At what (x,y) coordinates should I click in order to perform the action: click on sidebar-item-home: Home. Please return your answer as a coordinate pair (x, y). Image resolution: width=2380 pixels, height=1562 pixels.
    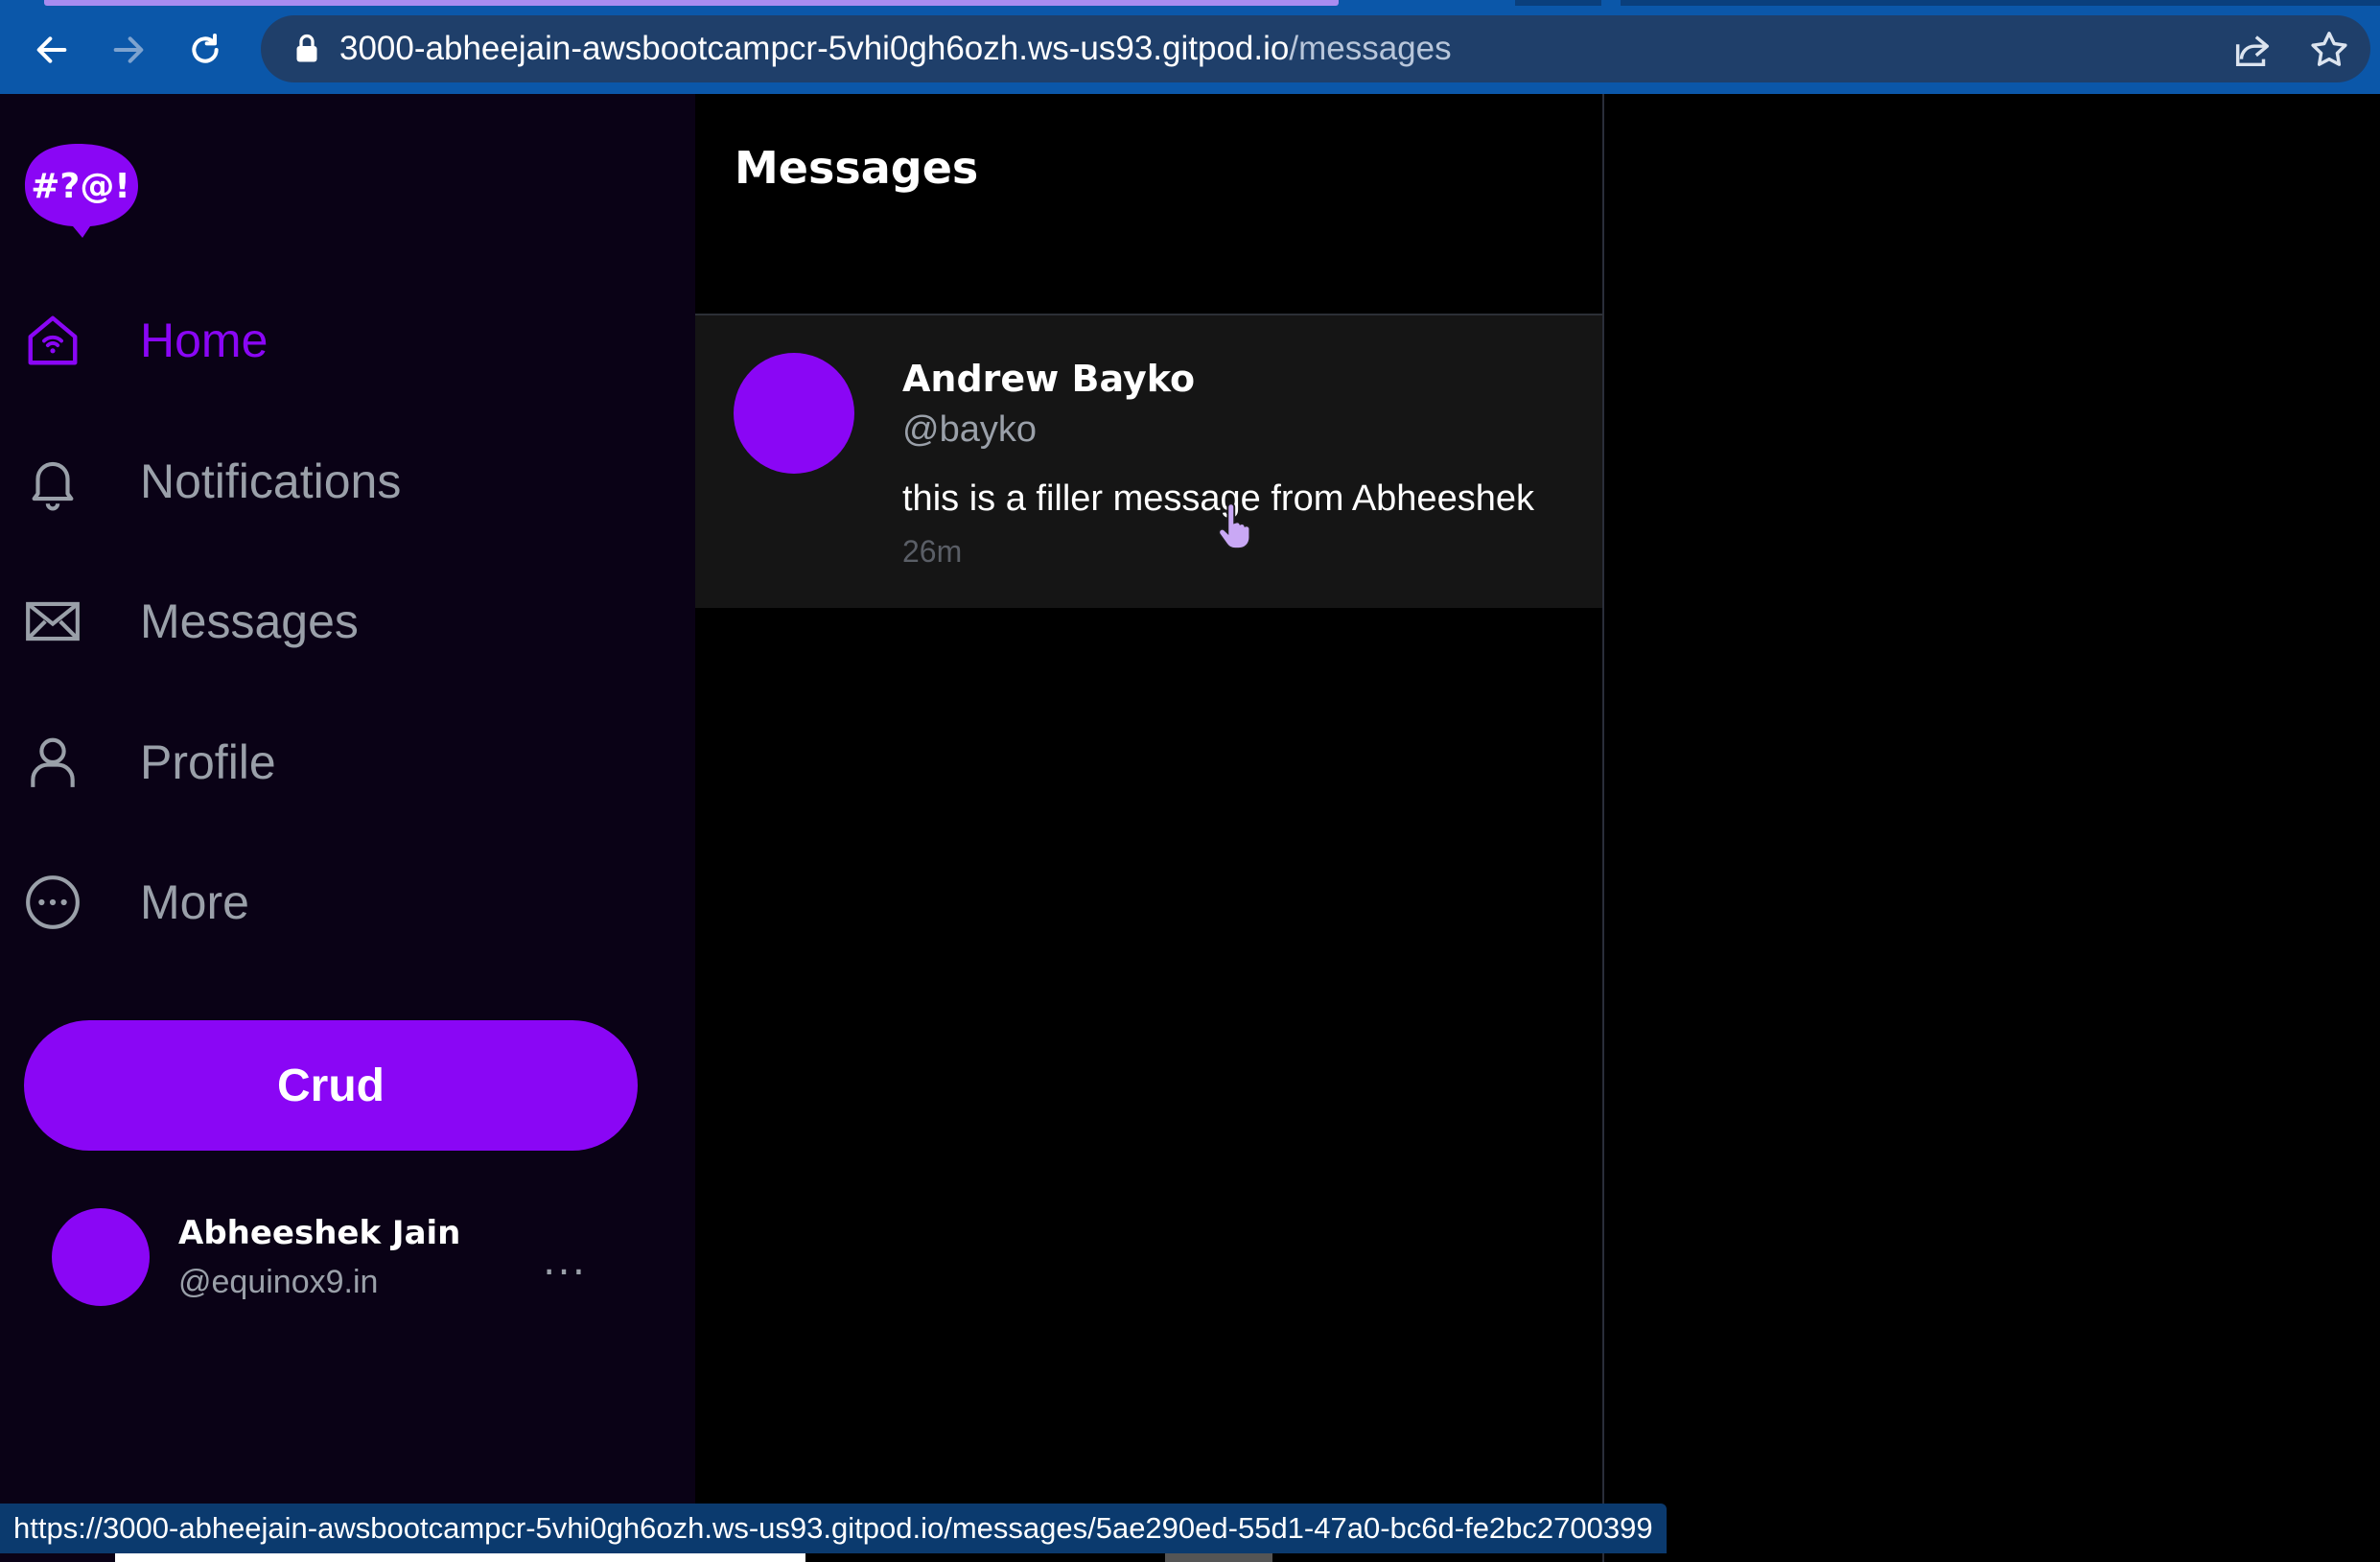
    Looking at the image, I should click on (349, 340).